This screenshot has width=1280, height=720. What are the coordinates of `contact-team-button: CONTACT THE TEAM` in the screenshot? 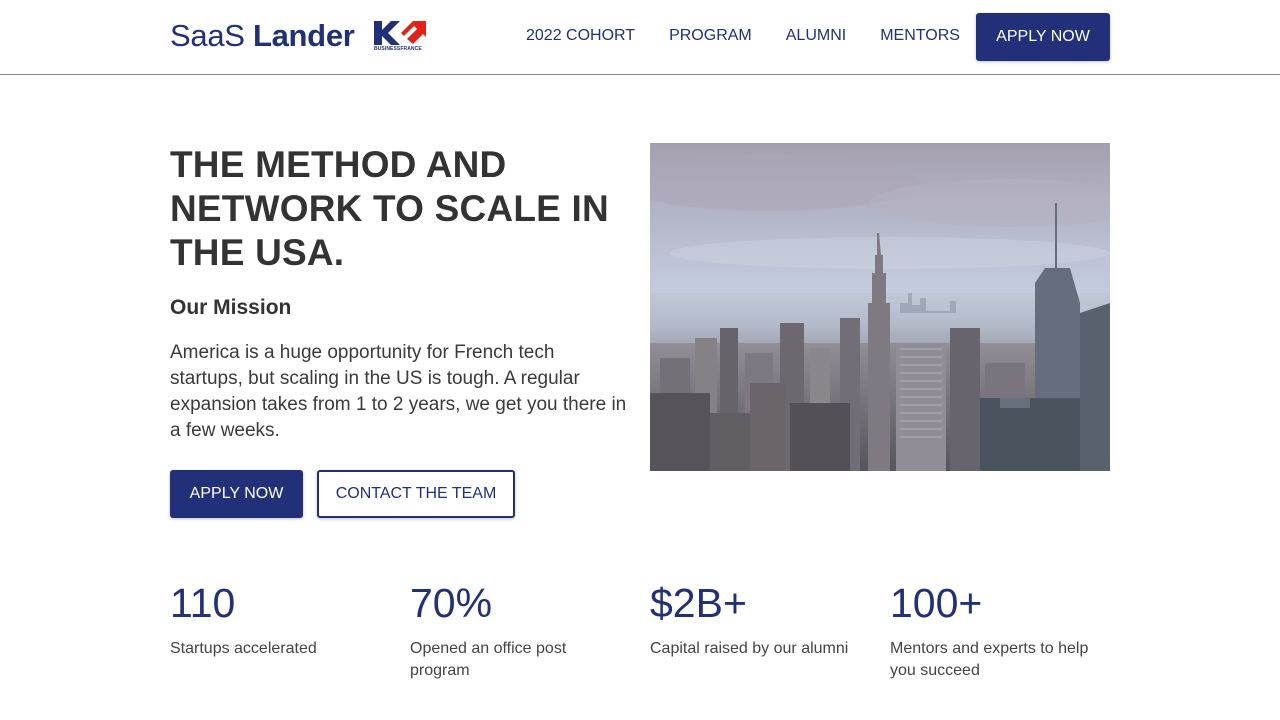 It's located at (416, 494).